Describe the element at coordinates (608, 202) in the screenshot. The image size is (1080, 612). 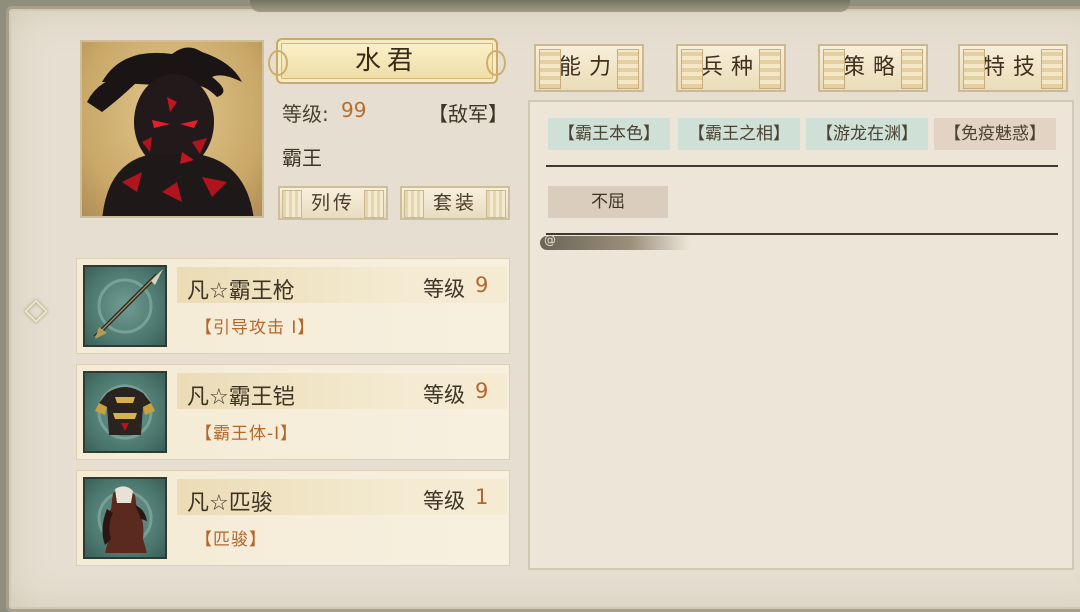
I see `trait-tag: 不屈` at that location.